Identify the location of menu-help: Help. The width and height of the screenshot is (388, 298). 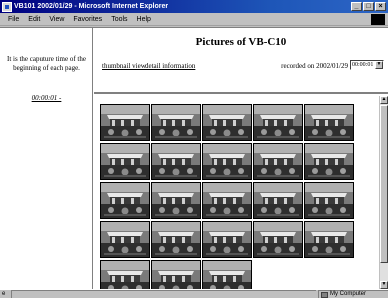
(144, 19).